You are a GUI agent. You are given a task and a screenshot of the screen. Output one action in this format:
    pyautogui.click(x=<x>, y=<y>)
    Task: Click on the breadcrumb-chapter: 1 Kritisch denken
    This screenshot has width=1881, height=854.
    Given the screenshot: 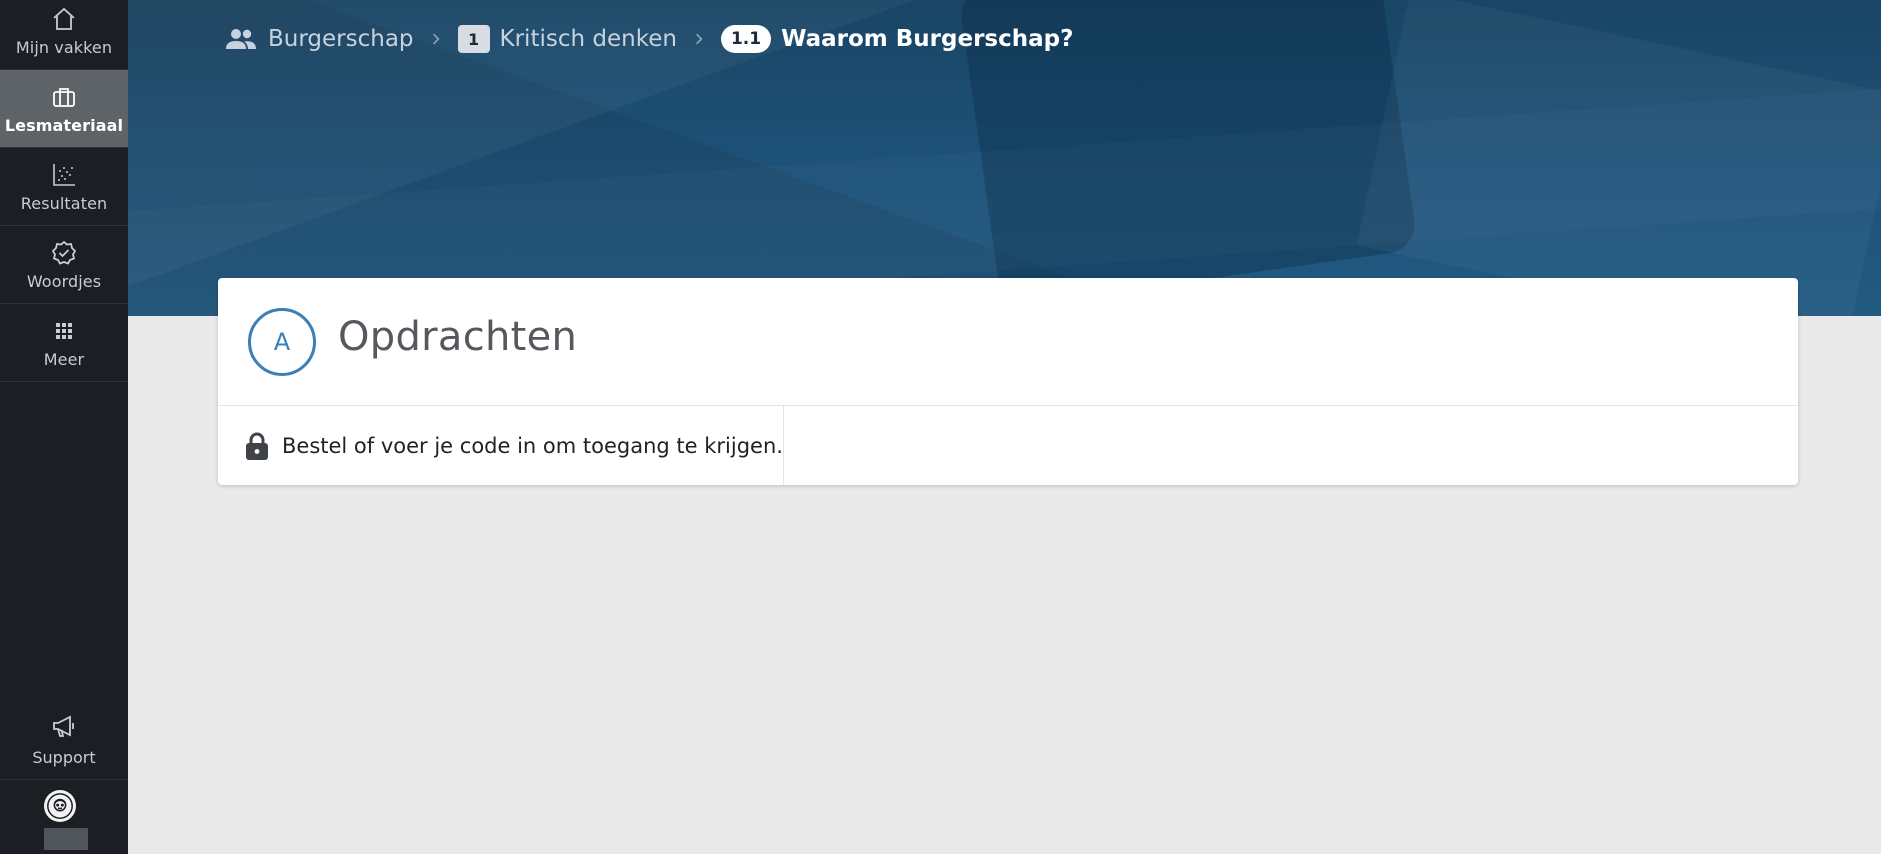 What is the action you would take?
    pyautogui.click(x=567, y=39)
    